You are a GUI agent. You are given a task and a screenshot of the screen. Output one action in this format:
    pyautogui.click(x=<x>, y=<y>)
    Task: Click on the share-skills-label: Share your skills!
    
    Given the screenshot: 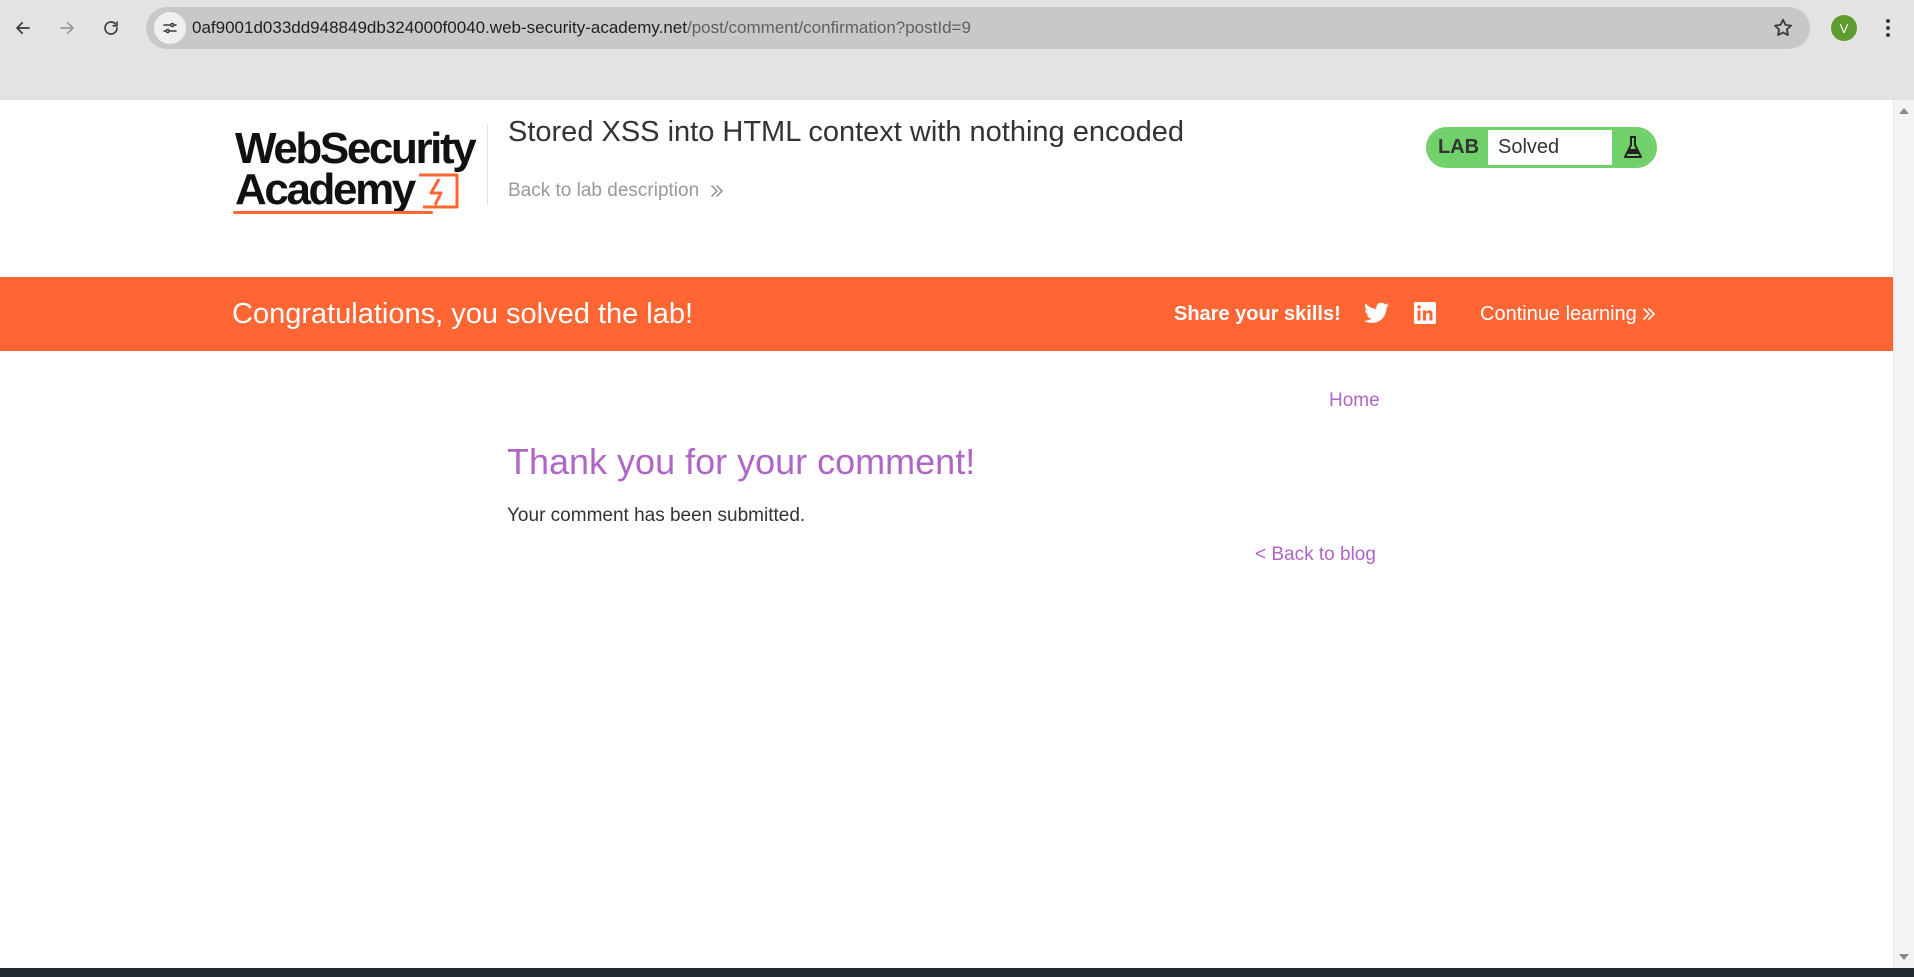 What is the action you would take?
    pyautogui.click(x=1257, y=314)
    